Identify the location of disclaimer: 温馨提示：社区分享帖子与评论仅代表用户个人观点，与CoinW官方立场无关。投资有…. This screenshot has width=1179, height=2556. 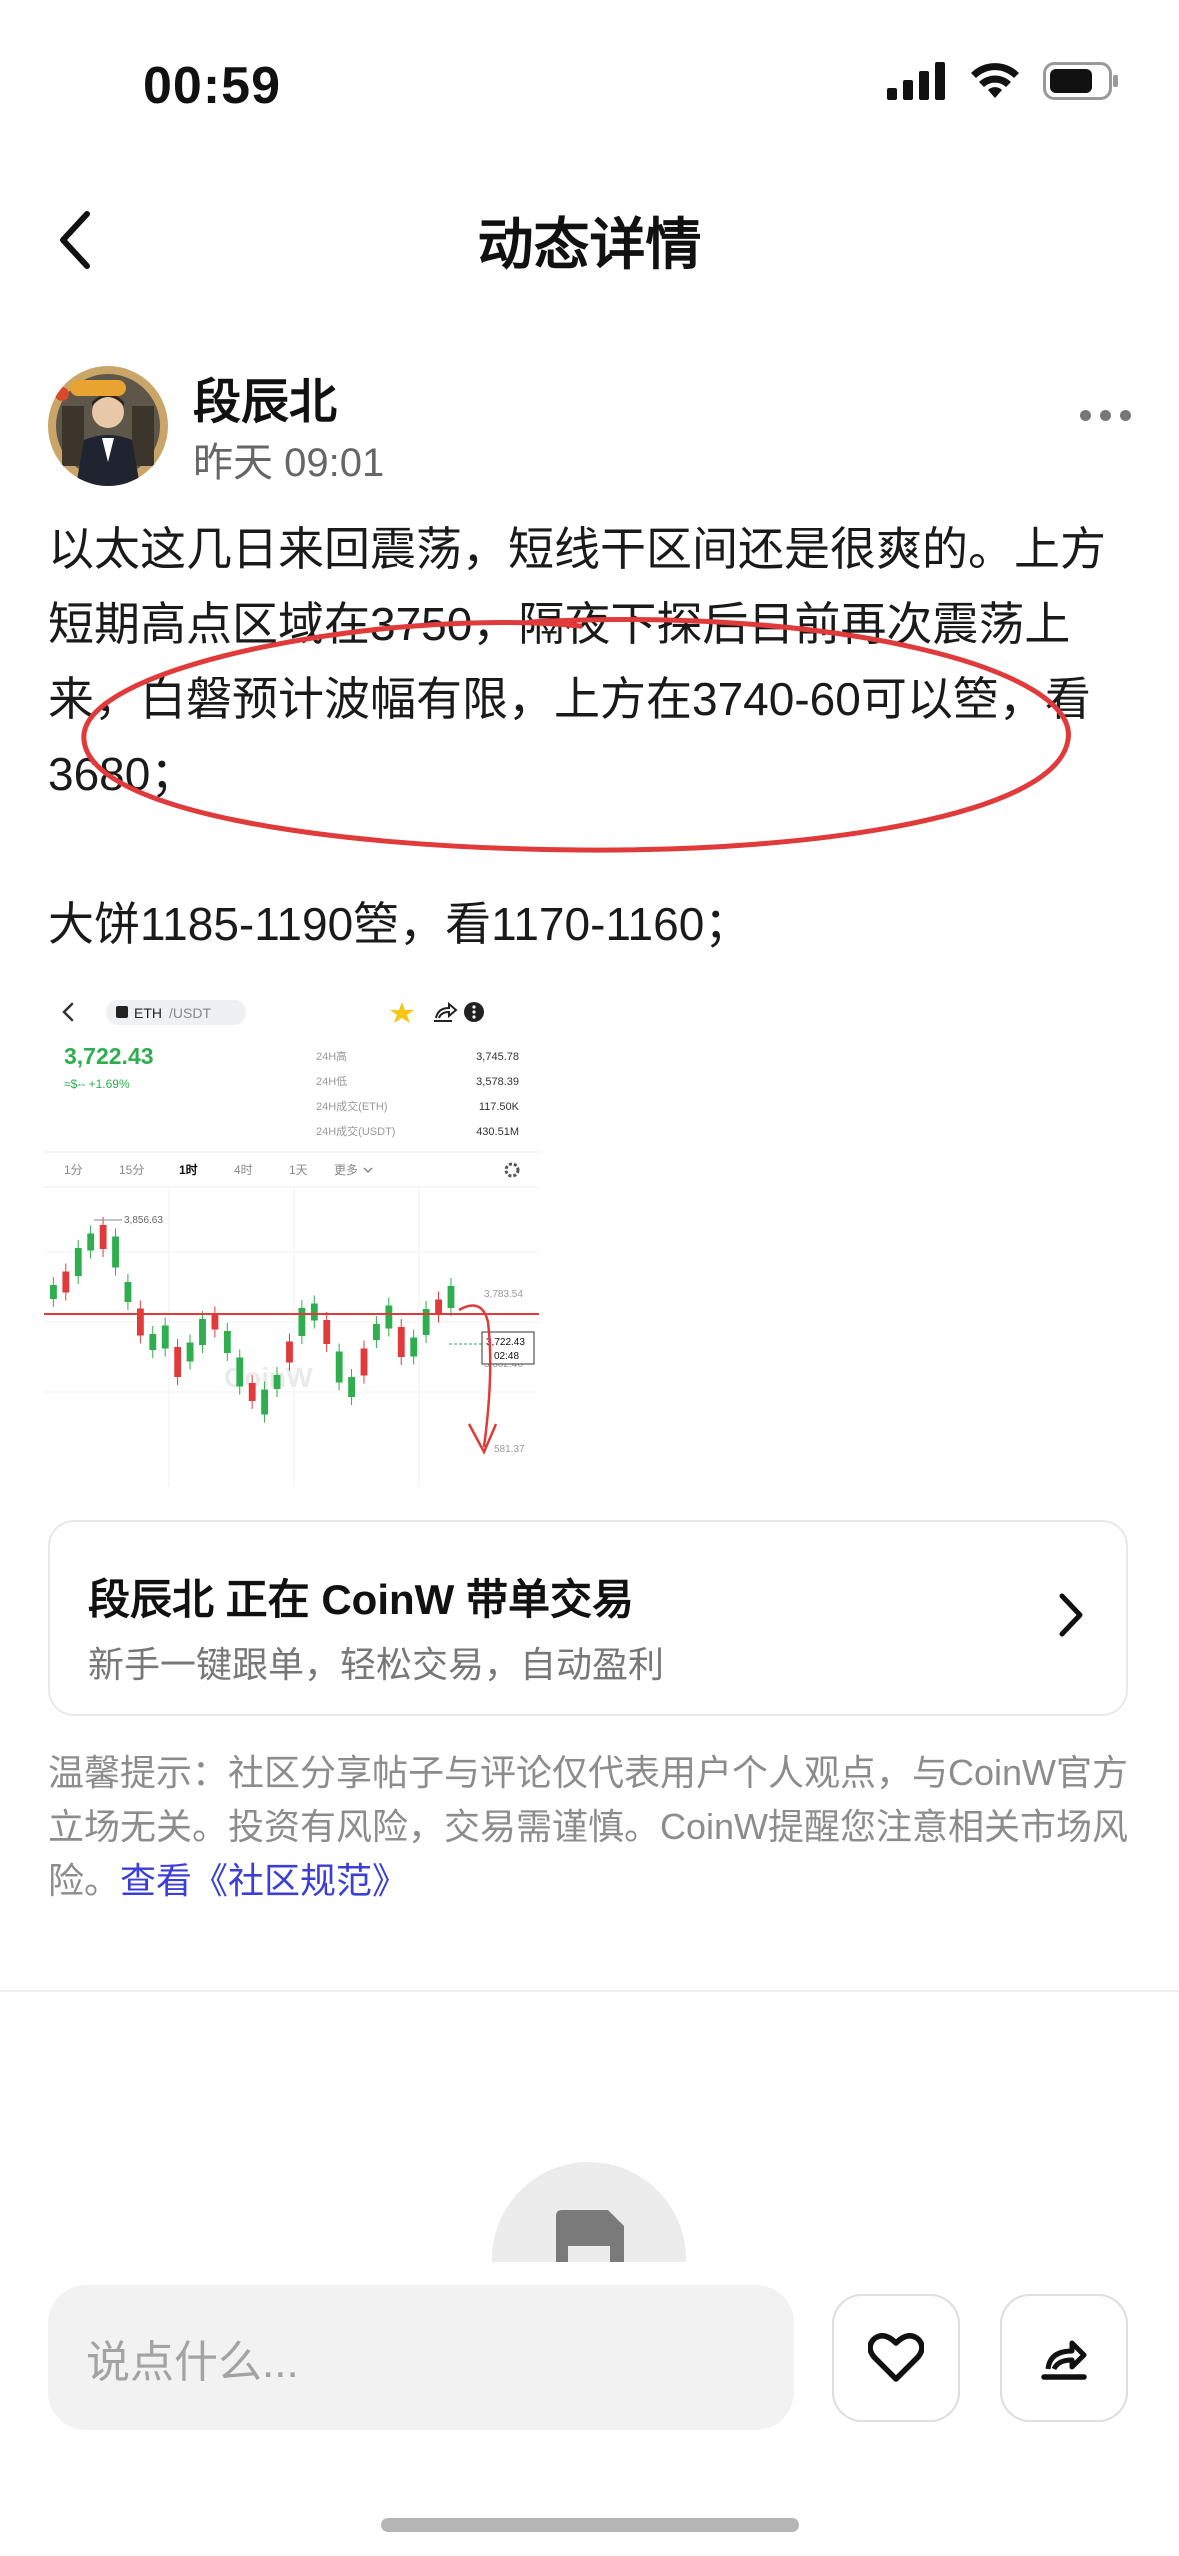
(593, 1827).